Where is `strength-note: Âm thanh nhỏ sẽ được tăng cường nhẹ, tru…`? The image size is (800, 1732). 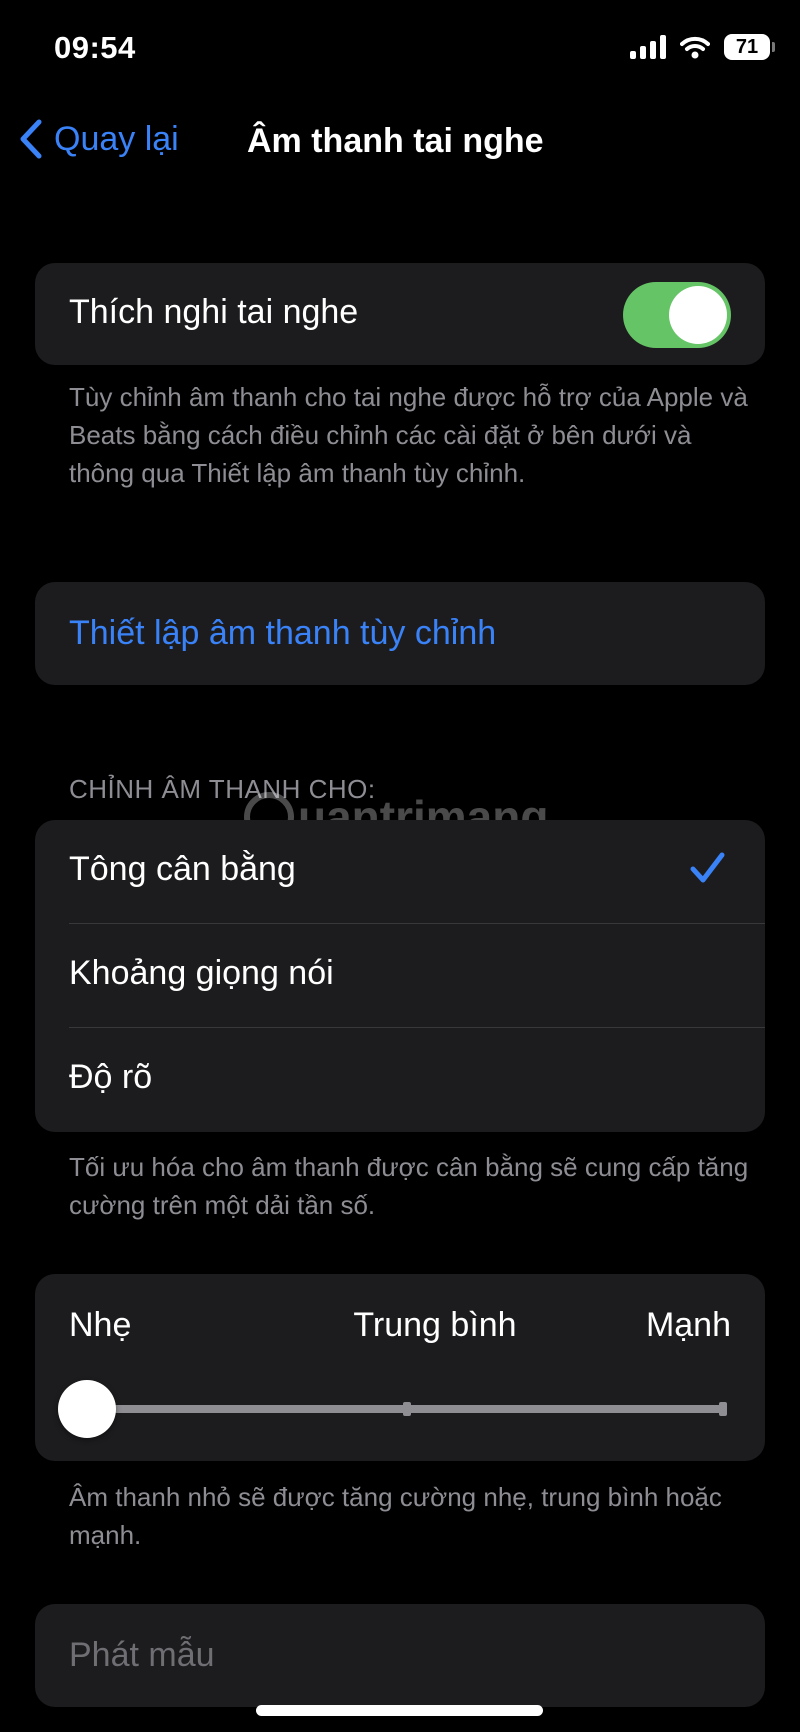
strength-note: Âm thanh nhỏ sẽ được tăng cường nhẹ, tru… is located at coordinates (395, 1516).